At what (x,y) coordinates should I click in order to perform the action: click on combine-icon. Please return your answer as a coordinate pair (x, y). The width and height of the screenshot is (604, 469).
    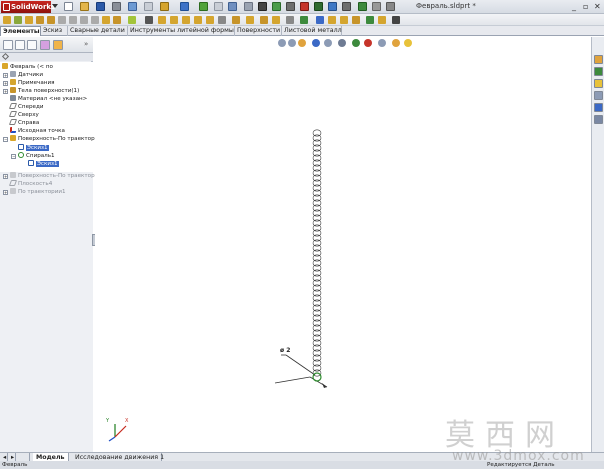
    Looking at the image, I should click on (304, 20).